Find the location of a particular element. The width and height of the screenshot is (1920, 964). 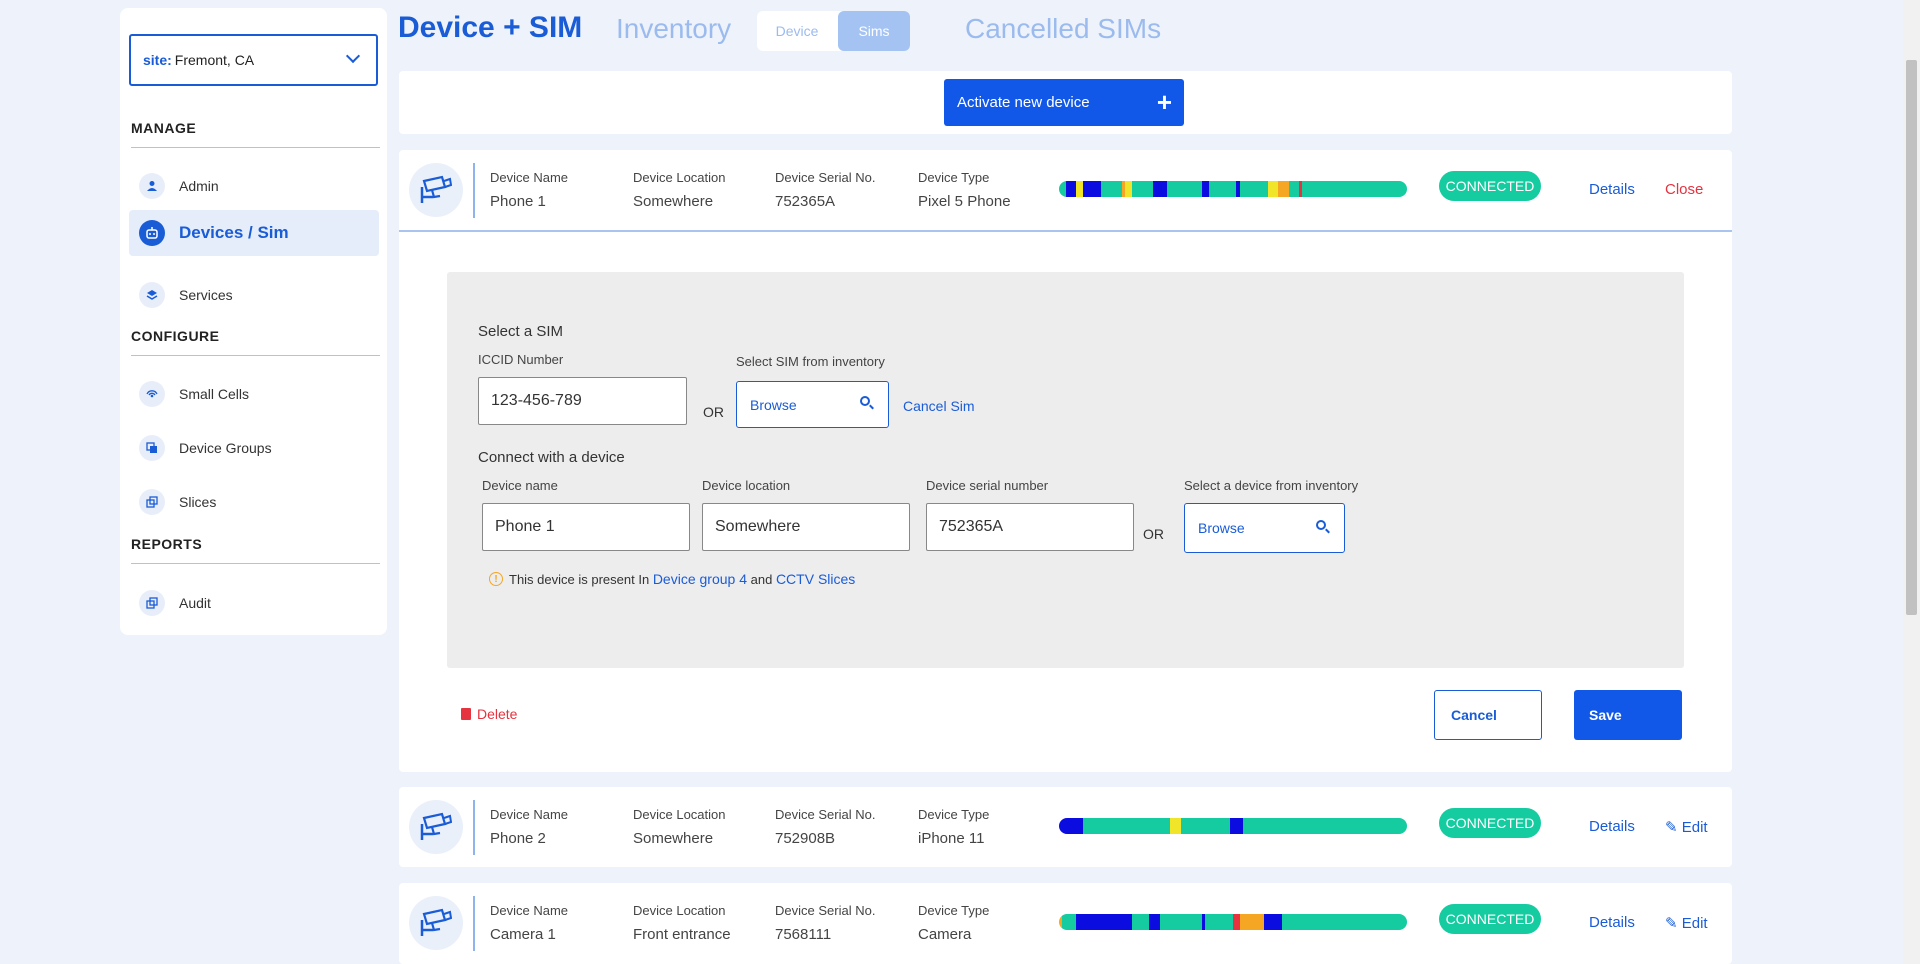

tab-inventory: Inventory is located at coordinates (673, 29).